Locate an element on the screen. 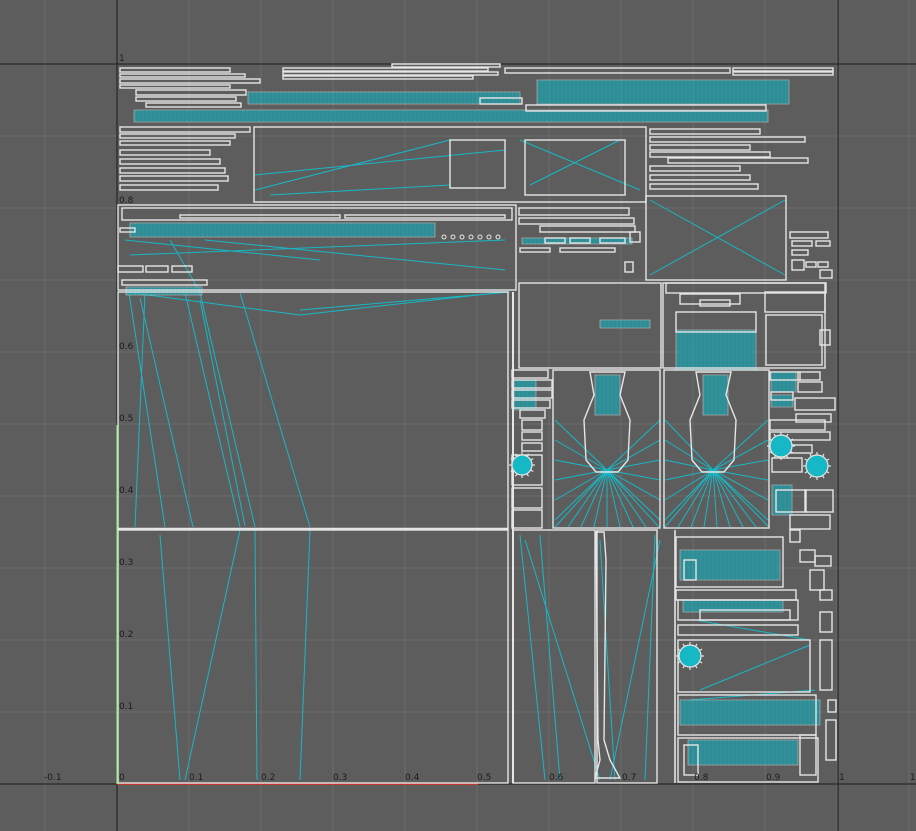 The height and width of the screenshot is (831, 916). v-tick-label: 0.6 is located at coordinates (126, 347).